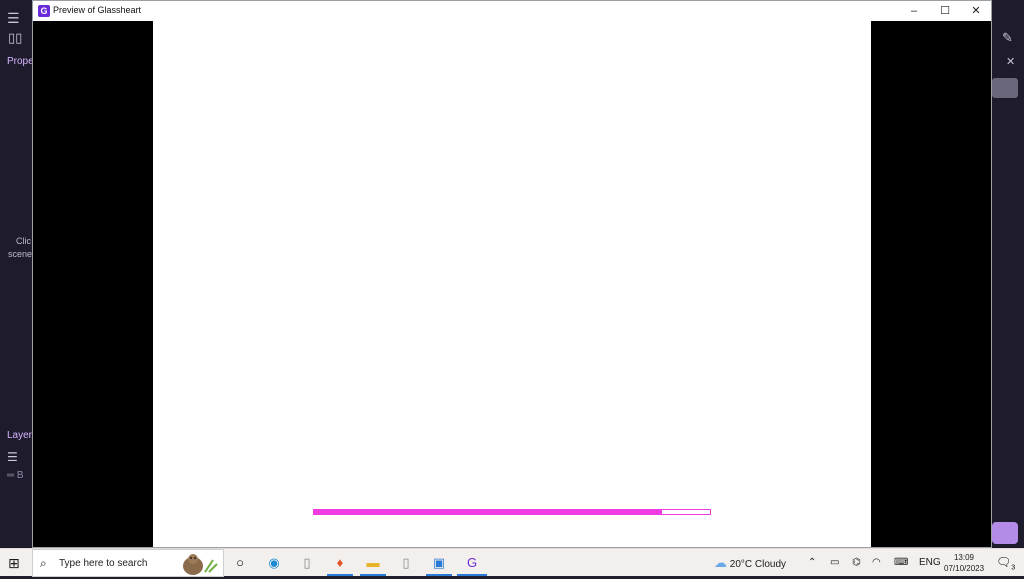 This screenshot has width=1024, height=579. Describe the element at coordinates (976, 11) in the screenshot. I see `close-button: ✕` at that location.